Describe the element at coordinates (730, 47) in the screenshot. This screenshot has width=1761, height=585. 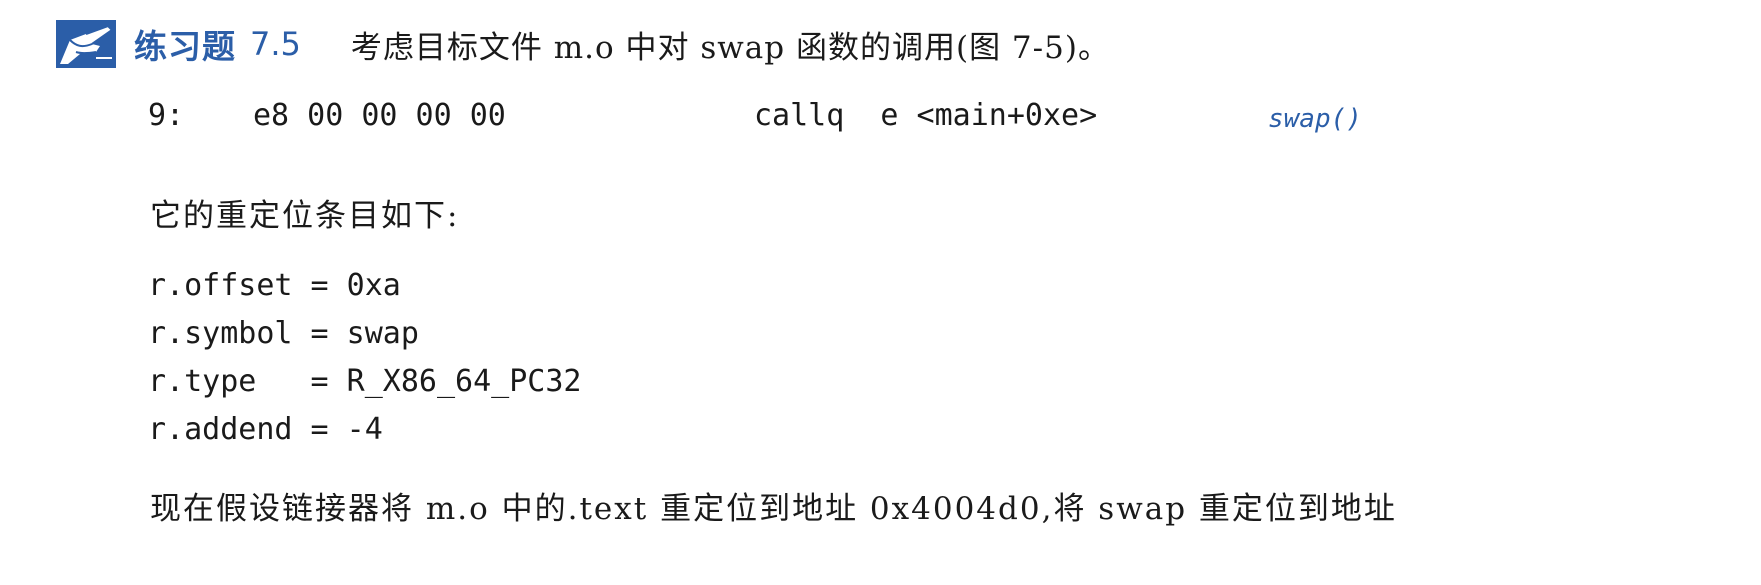
I see `exercise-prompt: 考虑目标文件 m.o 中对 swap 函数的调用(图 7-5)。` at that location.